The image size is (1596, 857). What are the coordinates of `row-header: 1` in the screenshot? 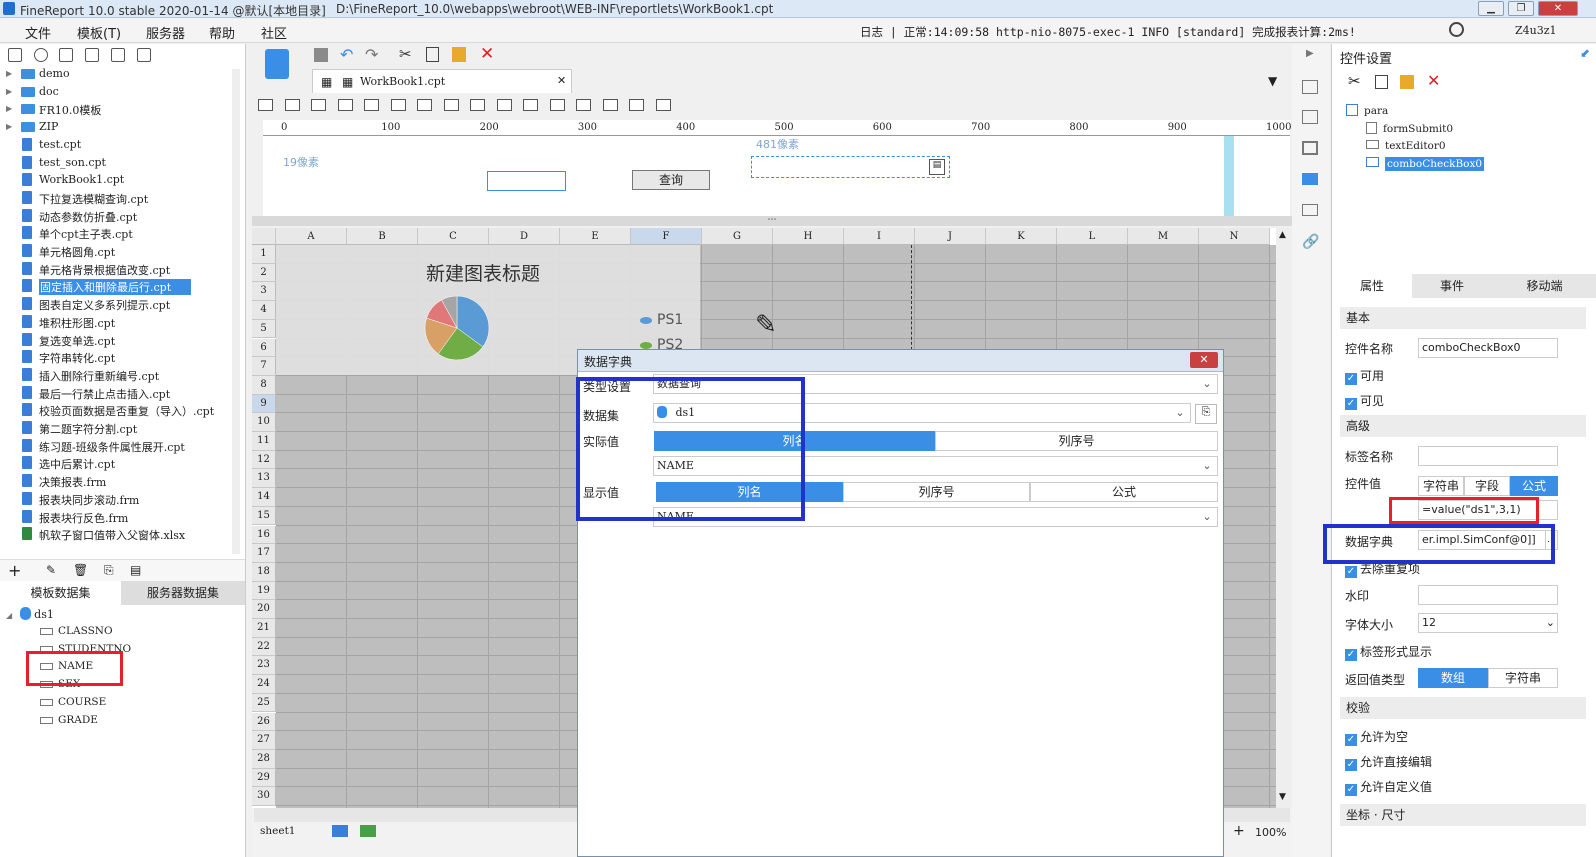 It's located at (264, 254).